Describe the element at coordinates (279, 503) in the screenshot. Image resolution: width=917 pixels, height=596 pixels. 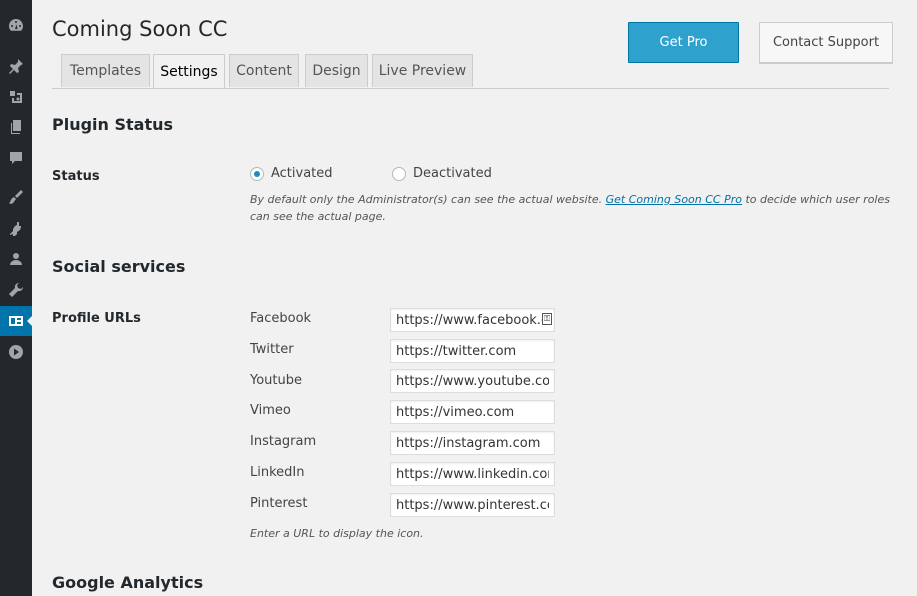
I see `pinterest-label: Pinterest` at that location.